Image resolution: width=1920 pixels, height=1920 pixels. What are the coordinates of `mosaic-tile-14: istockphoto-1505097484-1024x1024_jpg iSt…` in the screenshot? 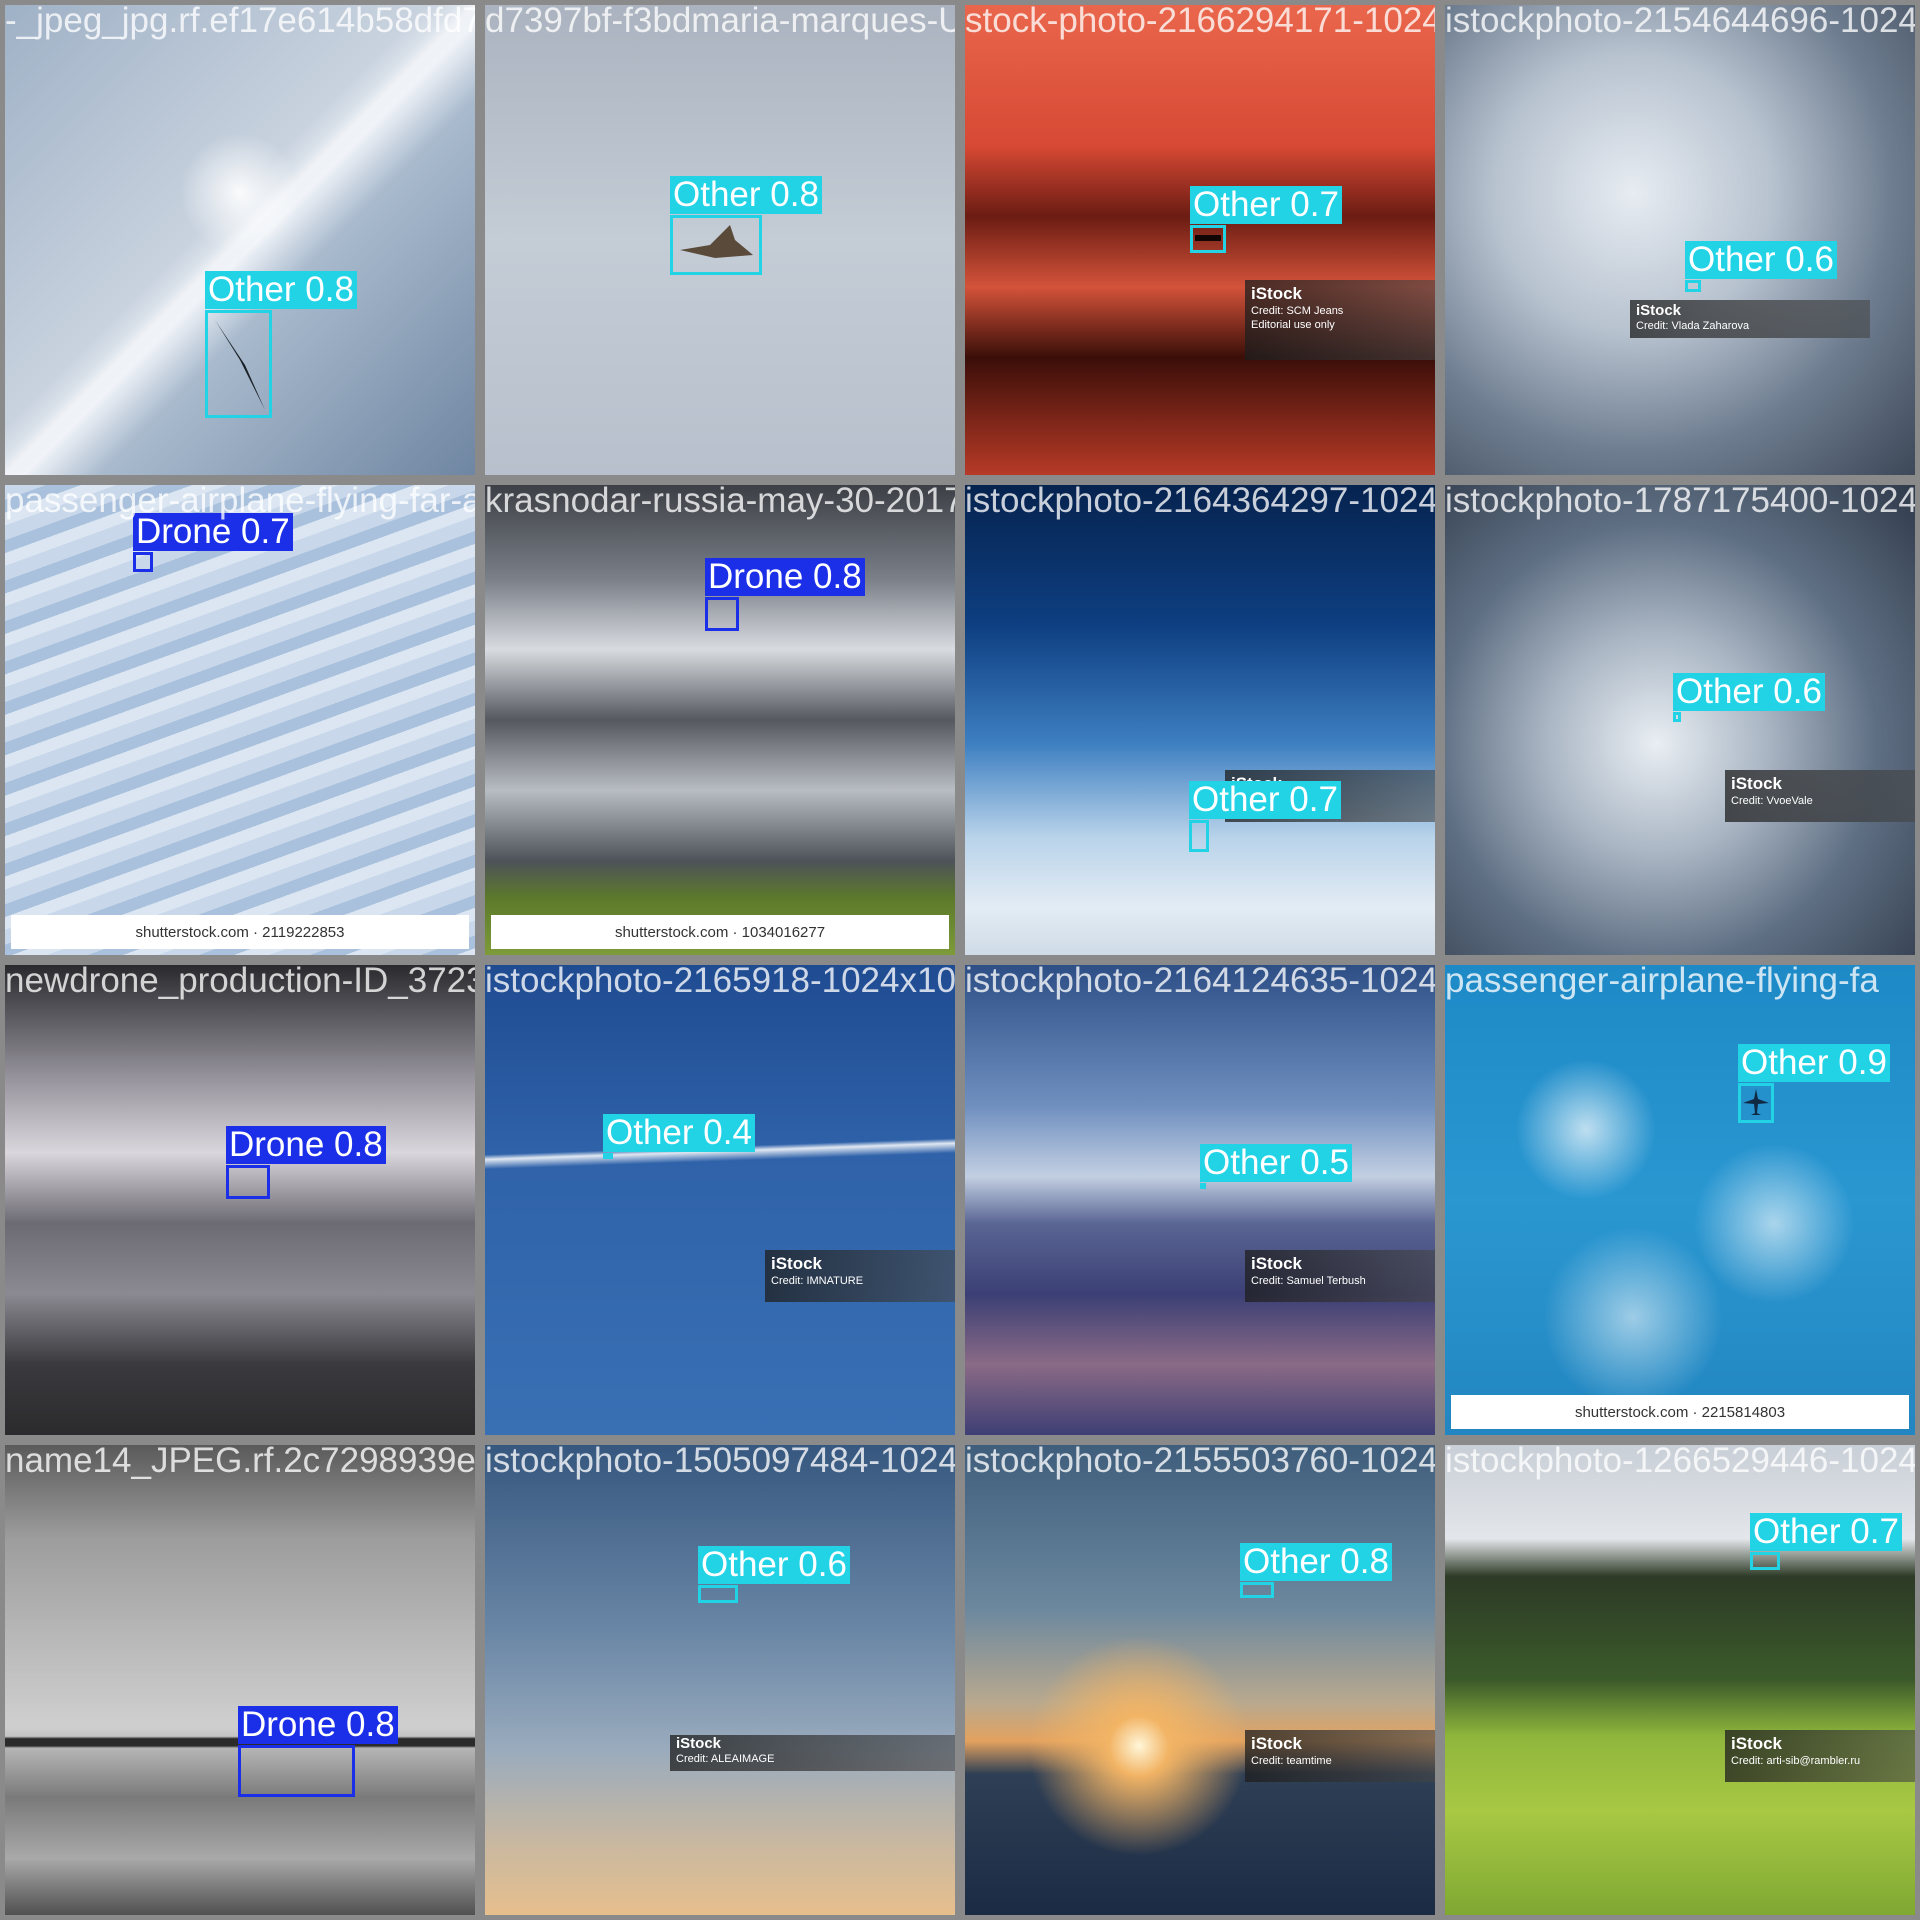 It's located at (720, 1680).